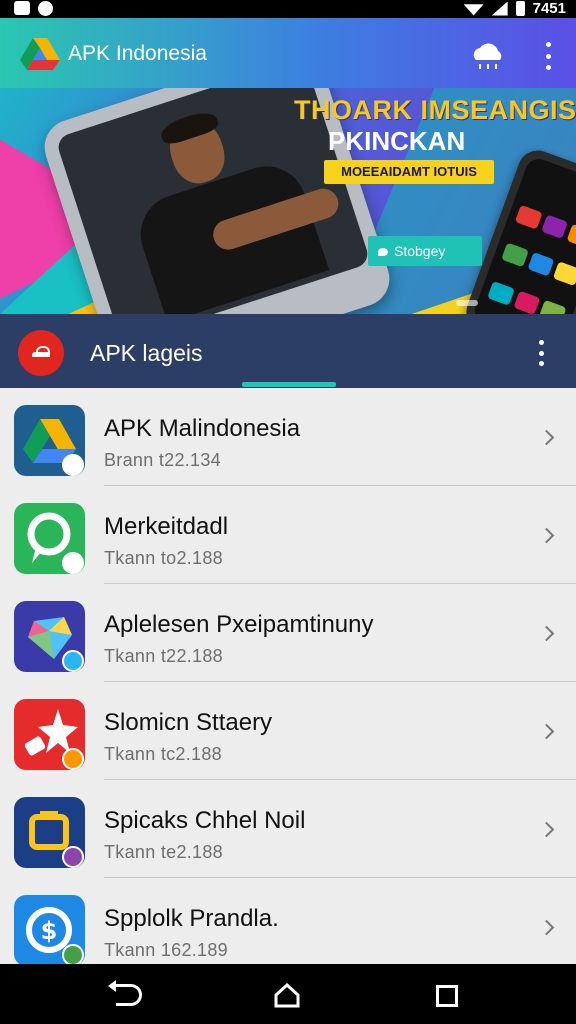 This screenshot has width=576, height=1024. What do you see at coordinates (73, 954) in the screenshot?
I see `arrow-badge-icon` at bounding box center [73, 954].